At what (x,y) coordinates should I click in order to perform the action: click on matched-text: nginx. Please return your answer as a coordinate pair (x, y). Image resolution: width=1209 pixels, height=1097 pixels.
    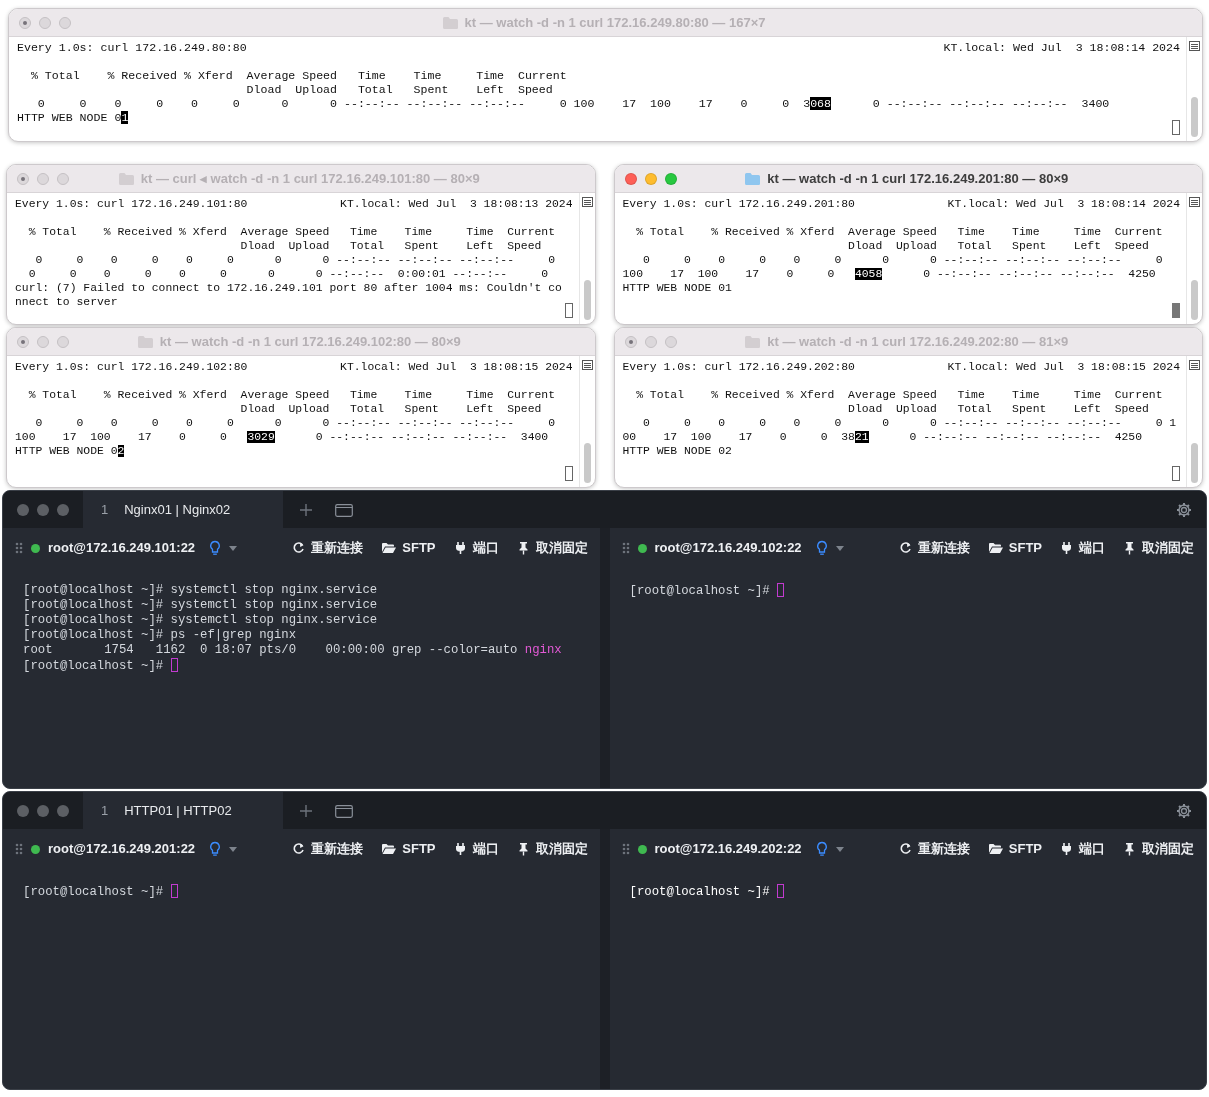
    Looking at the image, I should click on (543, 650).